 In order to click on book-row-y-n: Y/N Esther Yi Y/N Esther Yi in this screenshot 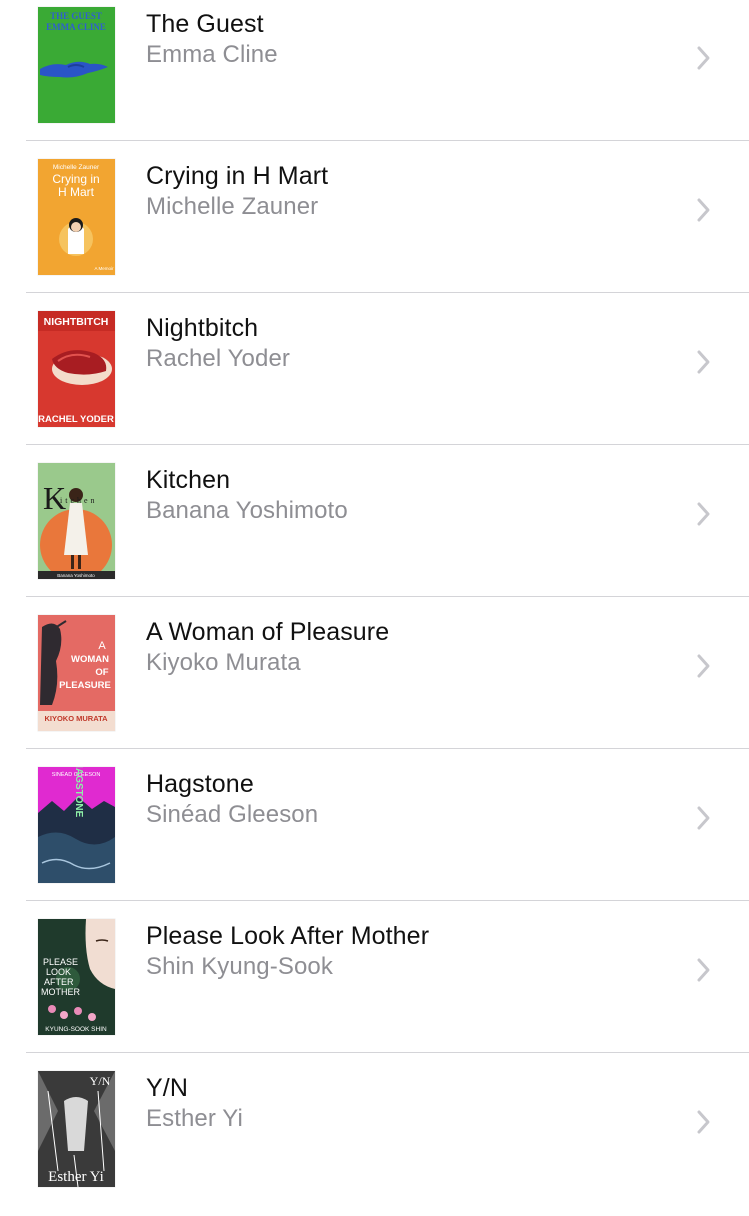, I will do `click(374, 1140)`.